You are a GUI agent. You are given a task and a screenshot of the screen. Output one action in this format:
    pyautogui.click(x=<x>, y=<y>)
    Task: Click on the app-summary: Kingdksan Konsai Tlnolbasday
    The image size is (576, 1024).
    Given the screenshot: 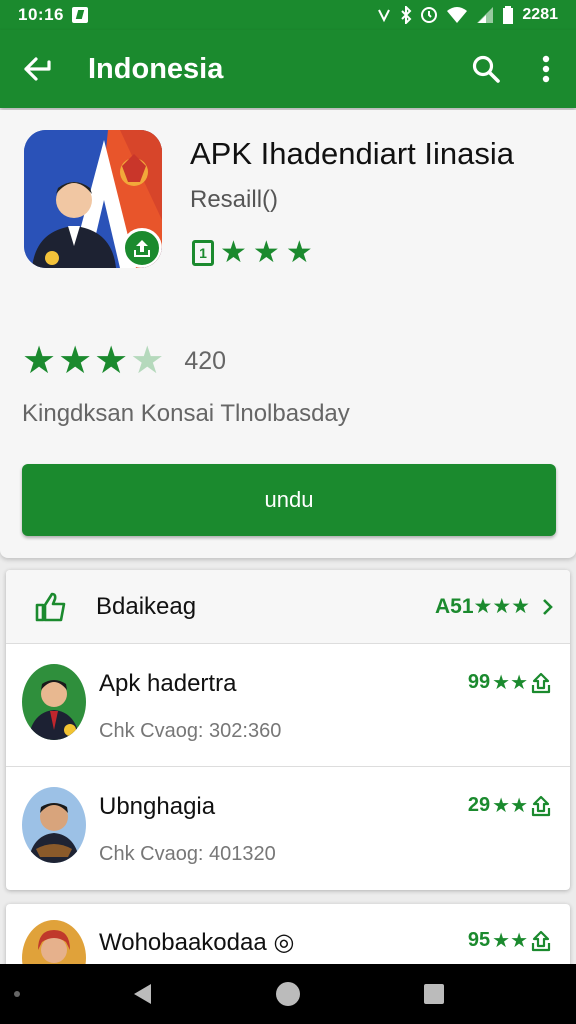 What is the action you would take?
    pyautogui.click(x=186, y=413)
    